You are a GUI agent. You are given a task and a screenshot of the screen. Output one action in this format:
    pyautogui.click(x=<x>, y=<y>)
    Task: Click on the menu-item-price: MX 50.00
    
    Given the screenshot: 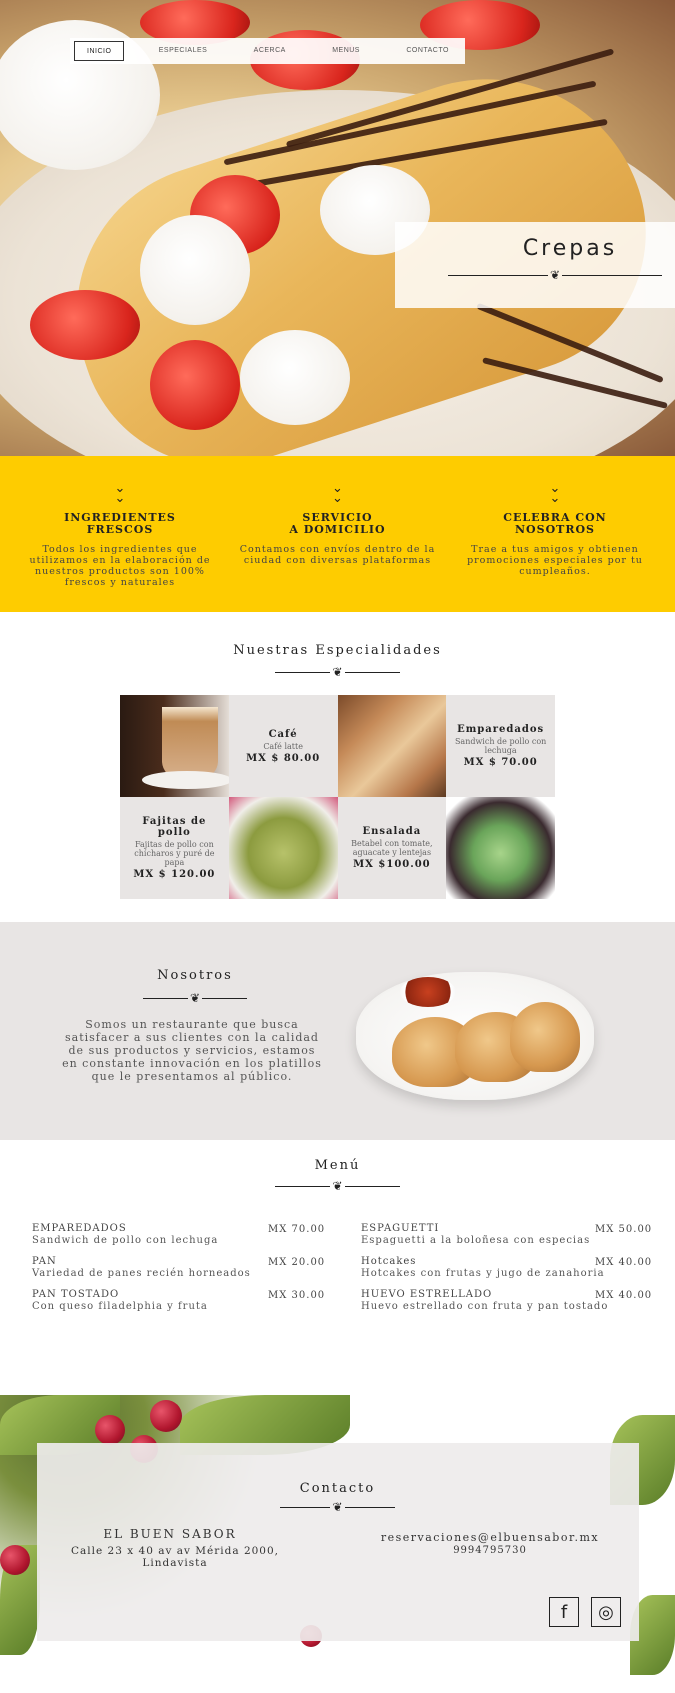 What is the action you would take?
    pyautogui.click(x=624, y=1229)
    